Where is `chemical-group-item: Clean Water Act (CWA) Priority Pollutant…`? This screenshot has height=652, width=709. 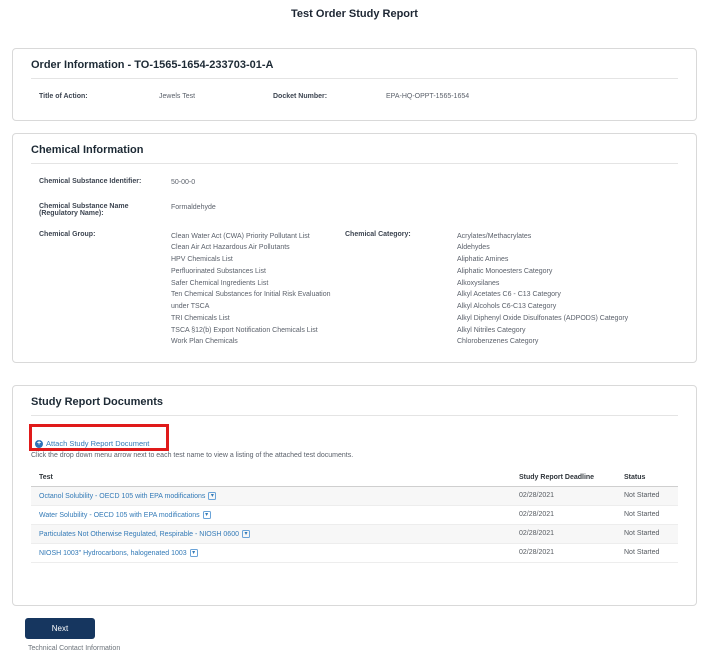 chemical-group-item: Clean Water Act (CWA) Priority Pollutant… is located at coordinates (240, 236).